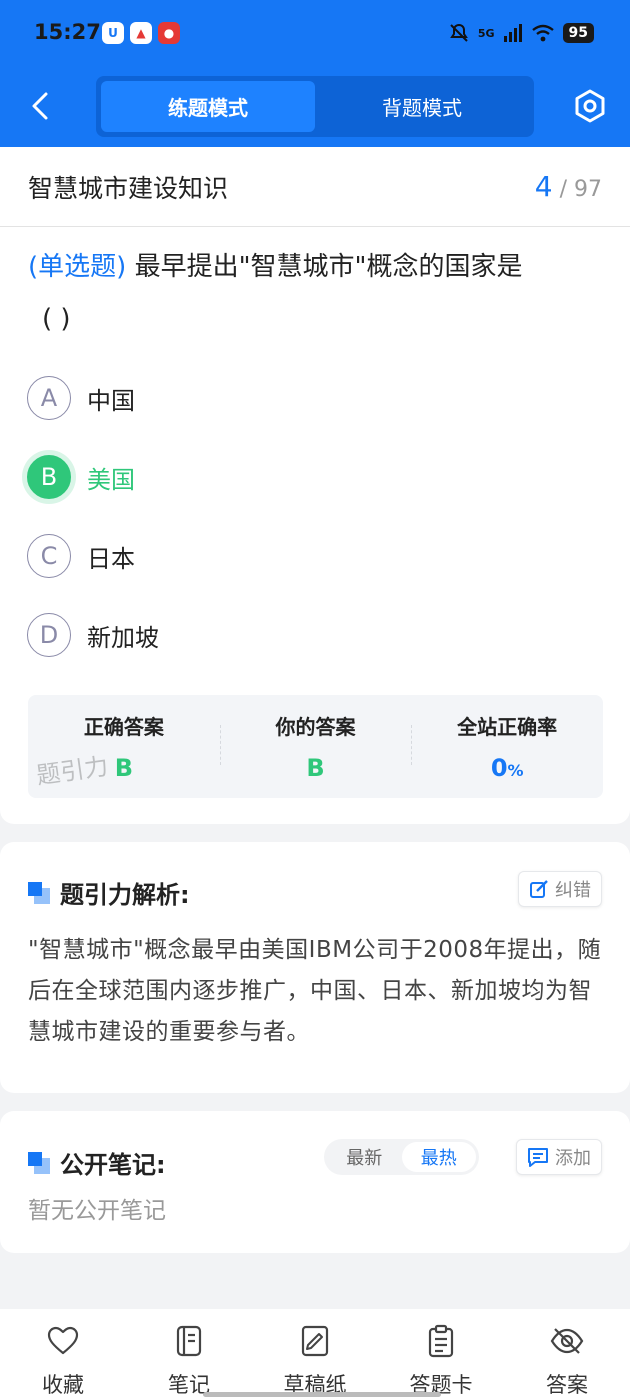  Describe the element at coordinates (63, 1340) in the screenshot. I see `heart-icon` at that location.